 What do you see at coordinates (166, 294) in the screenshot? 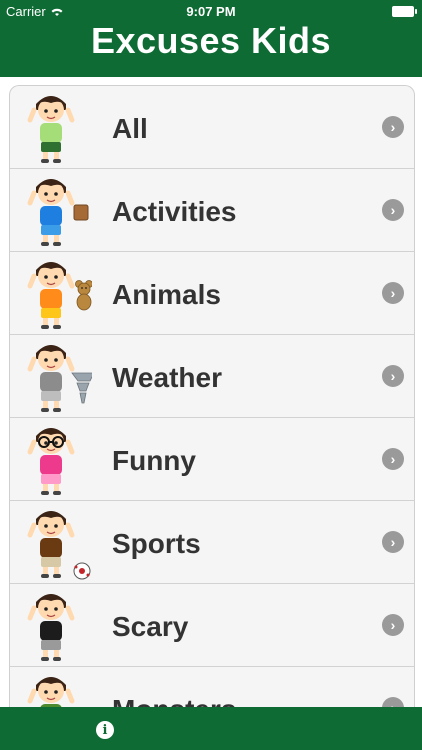
I see `category-label: Animals` at bounding box center [166, 294].